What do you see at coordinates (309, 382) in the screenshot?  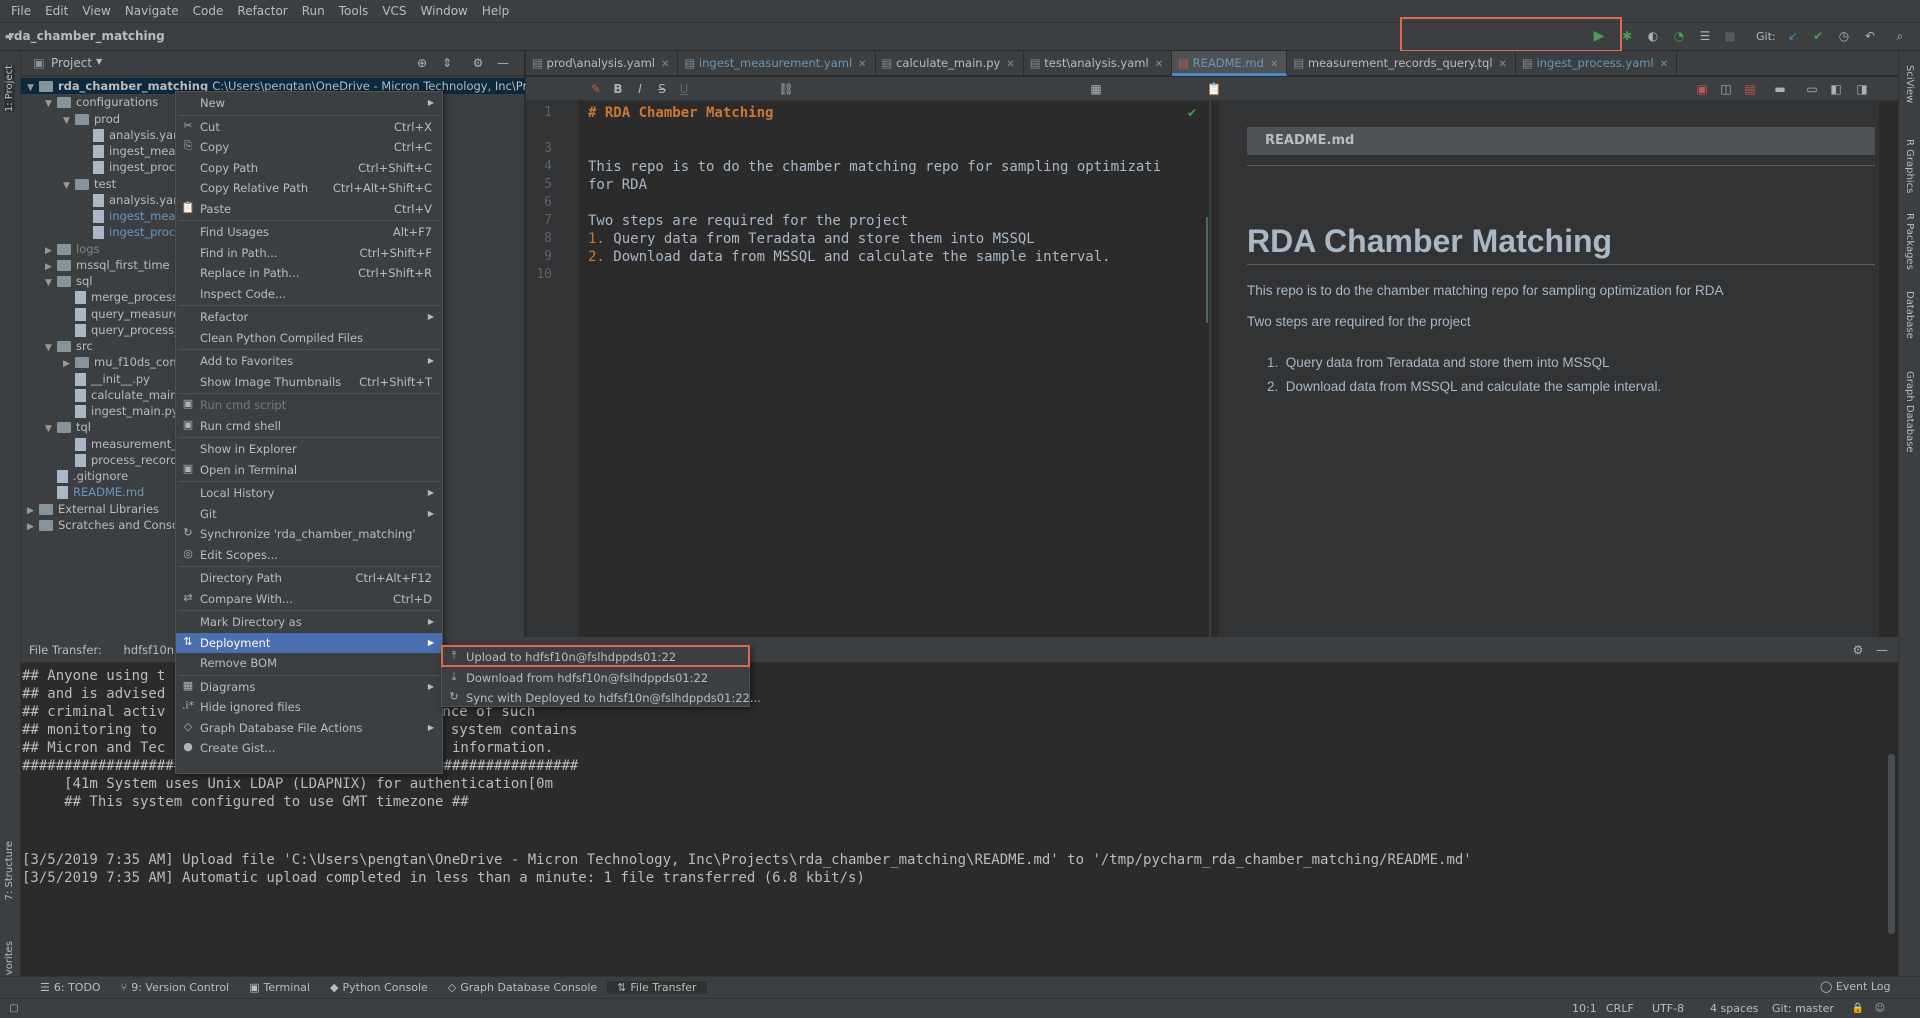 I see `context-menu-item: Show Image Thumbnails Ctrl+Shift+T` at bounding box center [309, 382].